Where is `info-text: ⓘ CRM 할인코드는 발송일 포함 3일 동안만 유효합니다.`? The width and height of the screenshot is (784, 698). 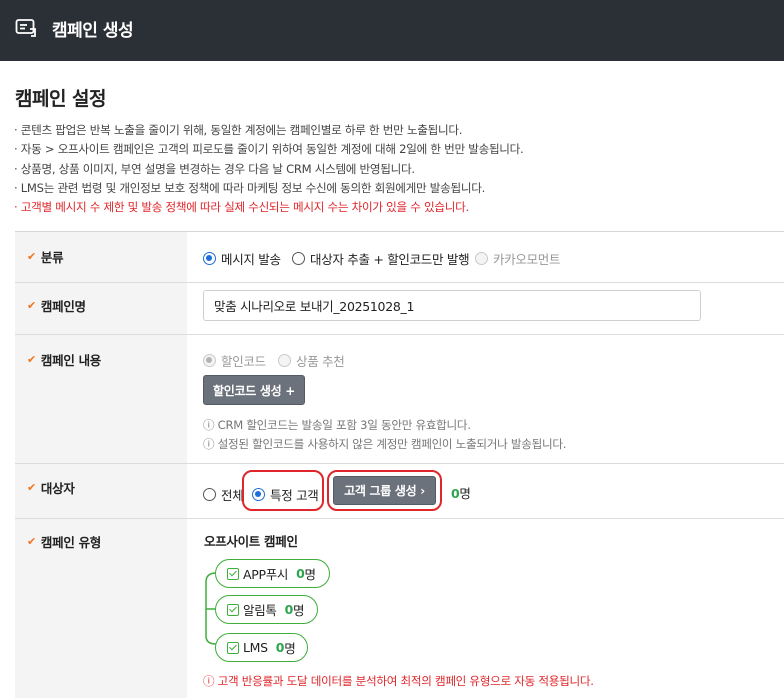 info-text: ⓘ CRM 할인코드는 발송일 포함 3일 동안만 유효합니다. is located at coordinates (337, 425).